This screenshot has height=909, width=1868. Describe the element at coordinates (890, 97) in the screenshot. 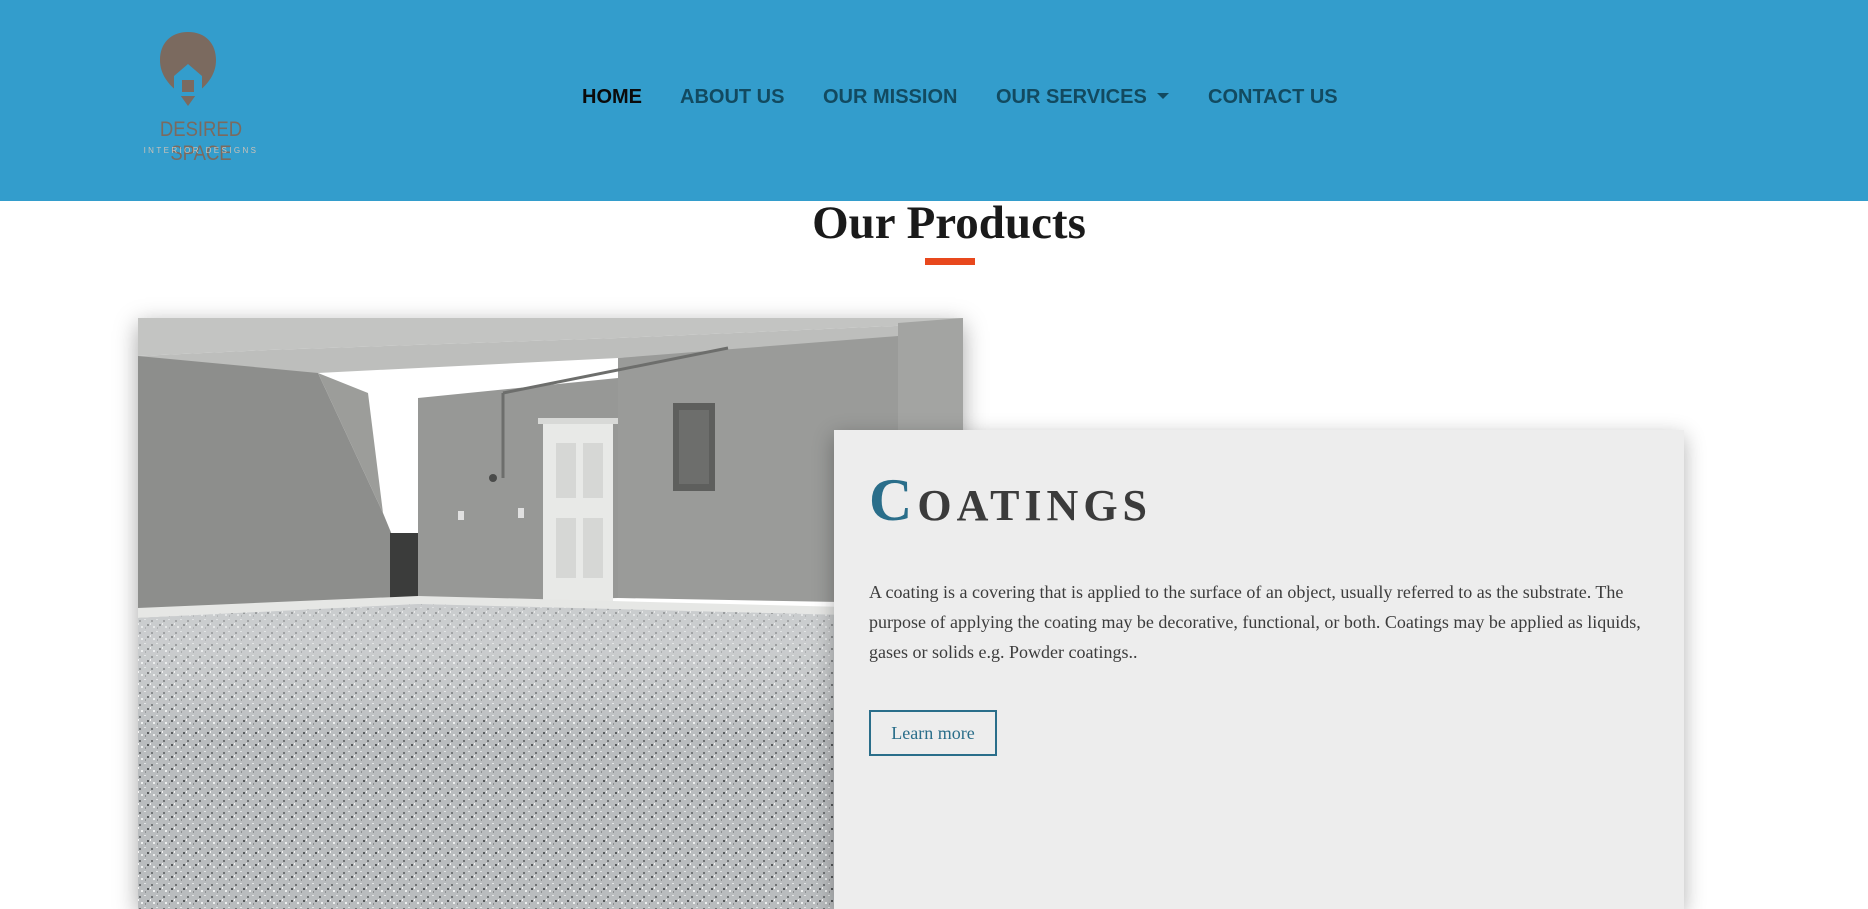

I see `nav-our-mission: OUR MISSION` at that location.